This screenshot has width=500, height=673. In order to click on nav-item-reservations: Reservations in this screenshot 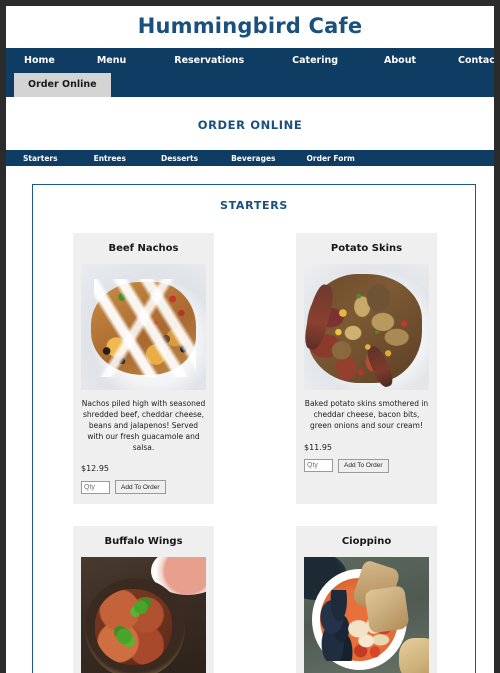, I will do `click(209, 60)`.